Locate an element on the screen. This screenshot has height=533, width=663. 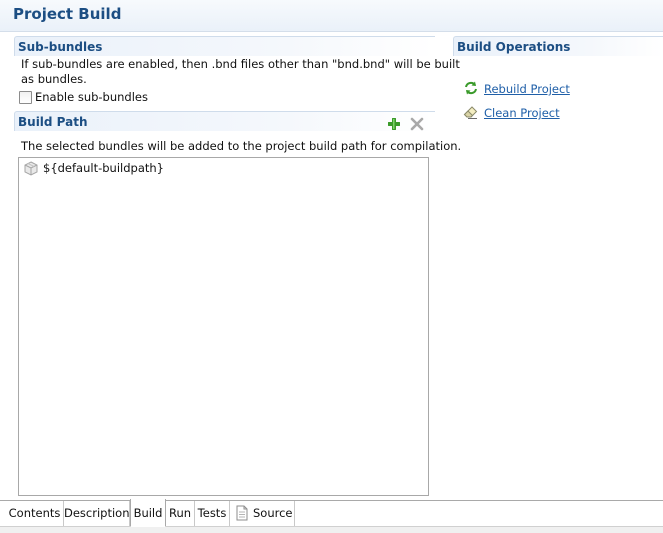
sub-bundles-title: Sub-bundles is located at coordinates (60, 47).